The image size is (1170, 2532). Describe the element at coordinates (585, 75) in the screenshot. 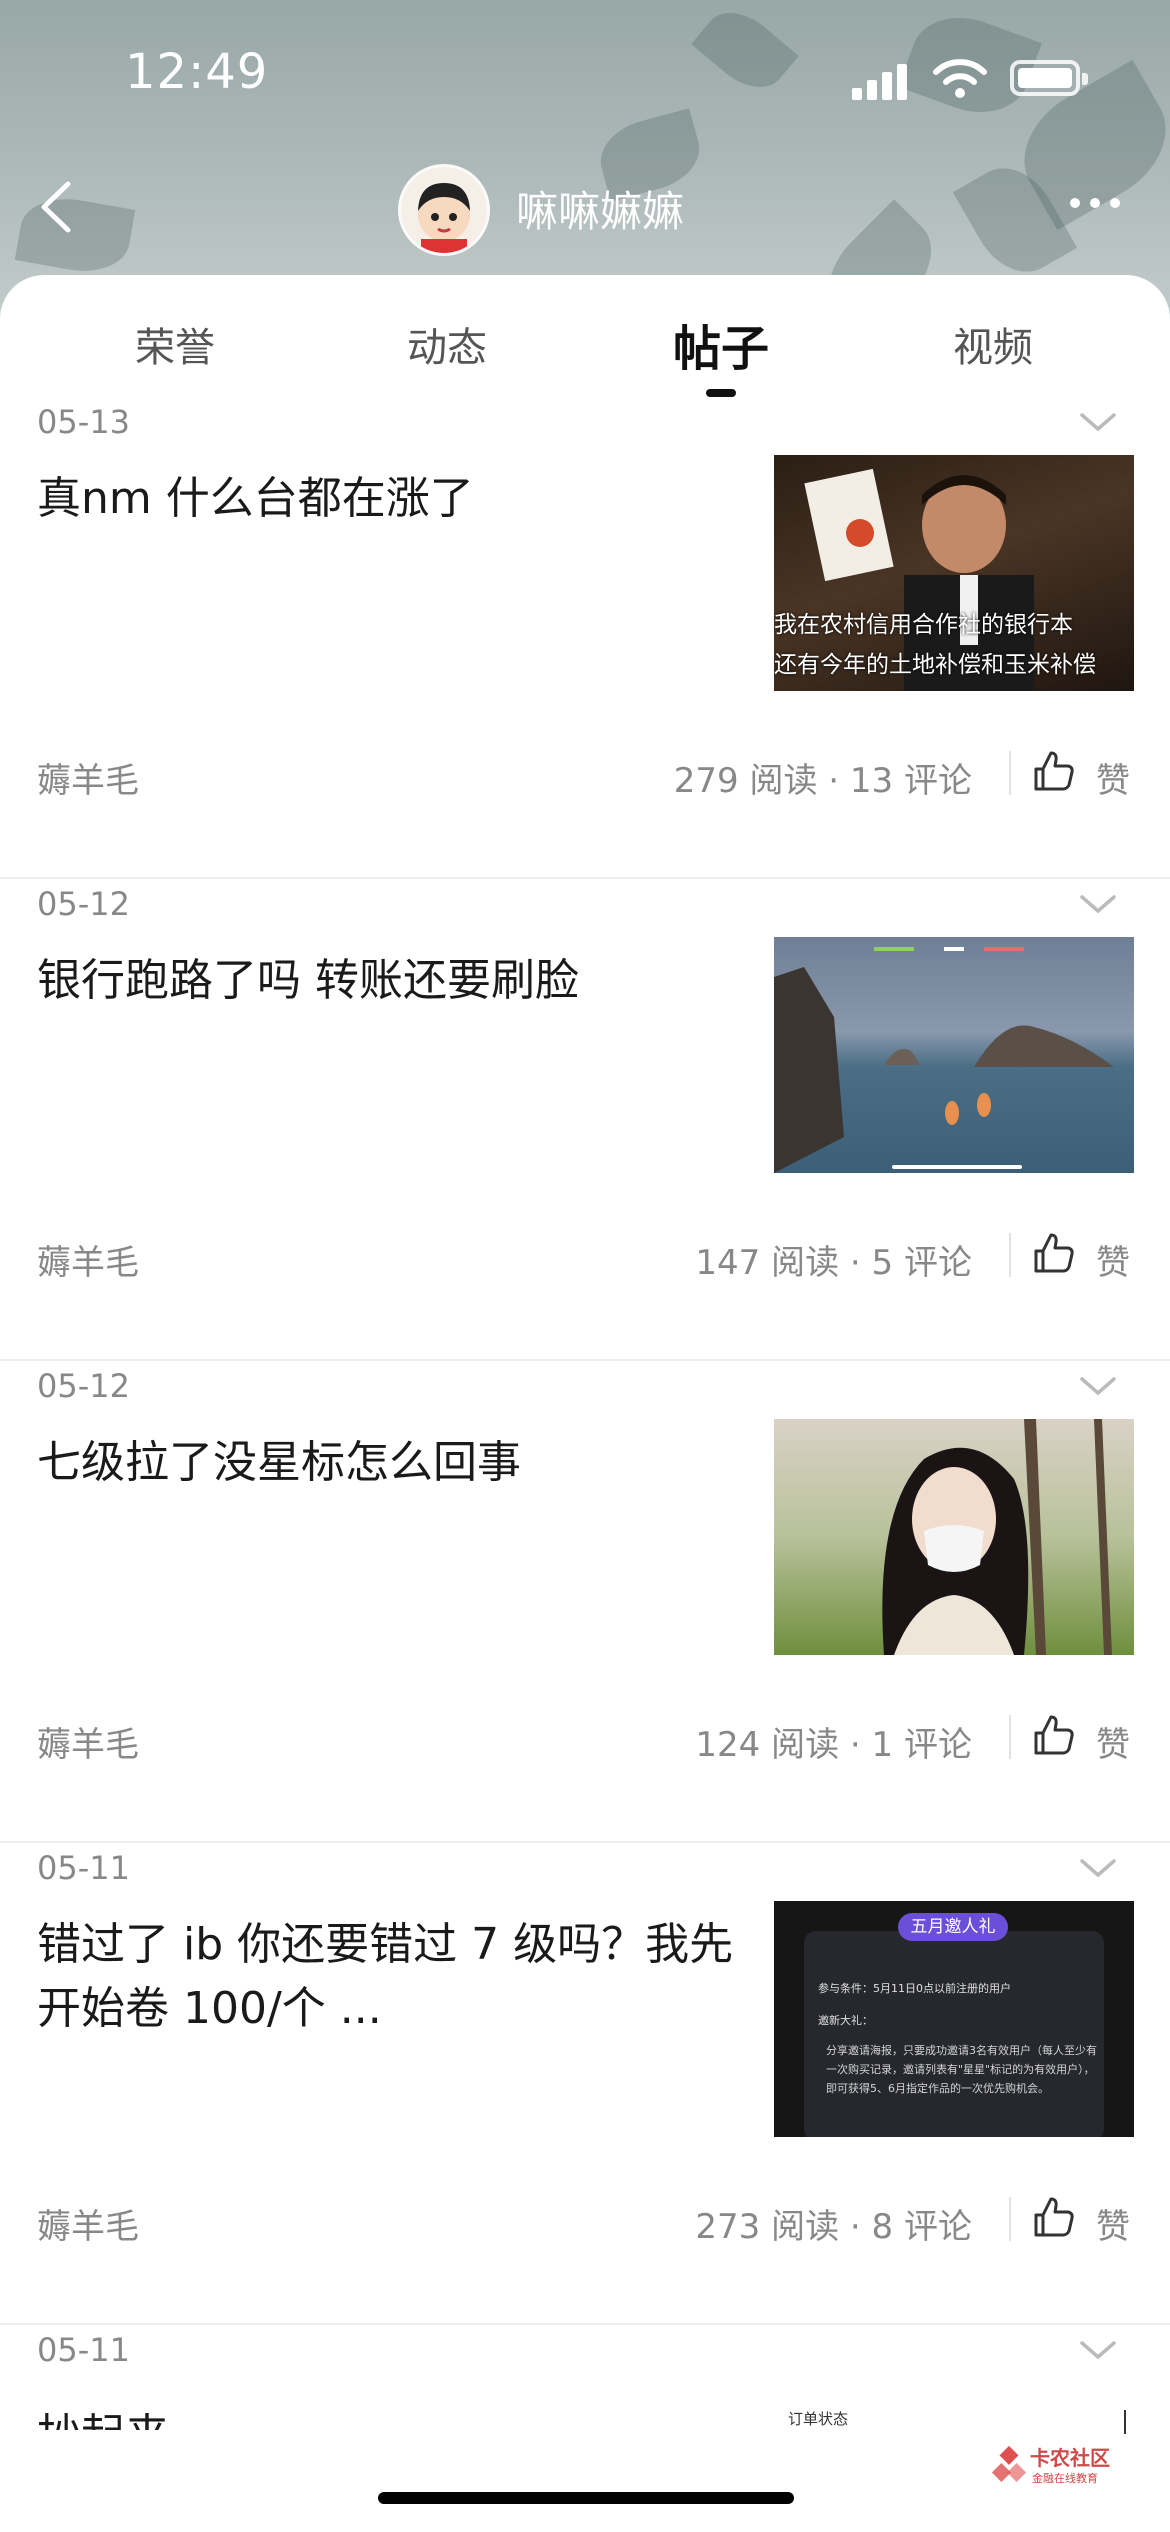

I see `status-bar: 12:49` at that location.